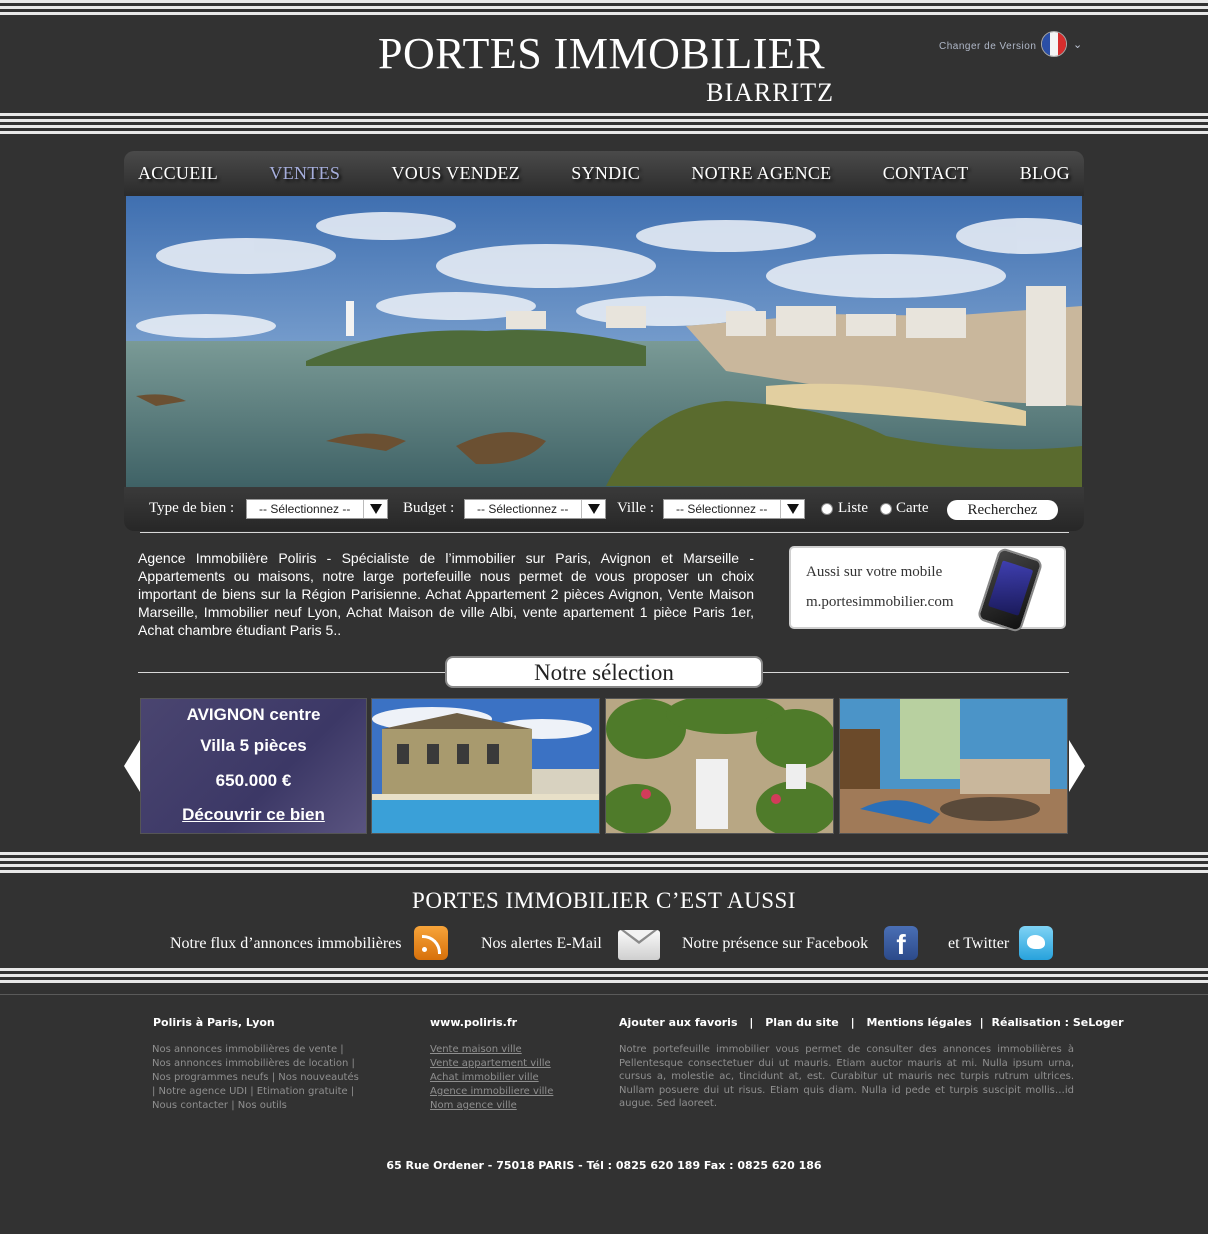 This screenshot has width=1208, height=1234. I want to click on search-button: Recherchez, so click(1002, 510).